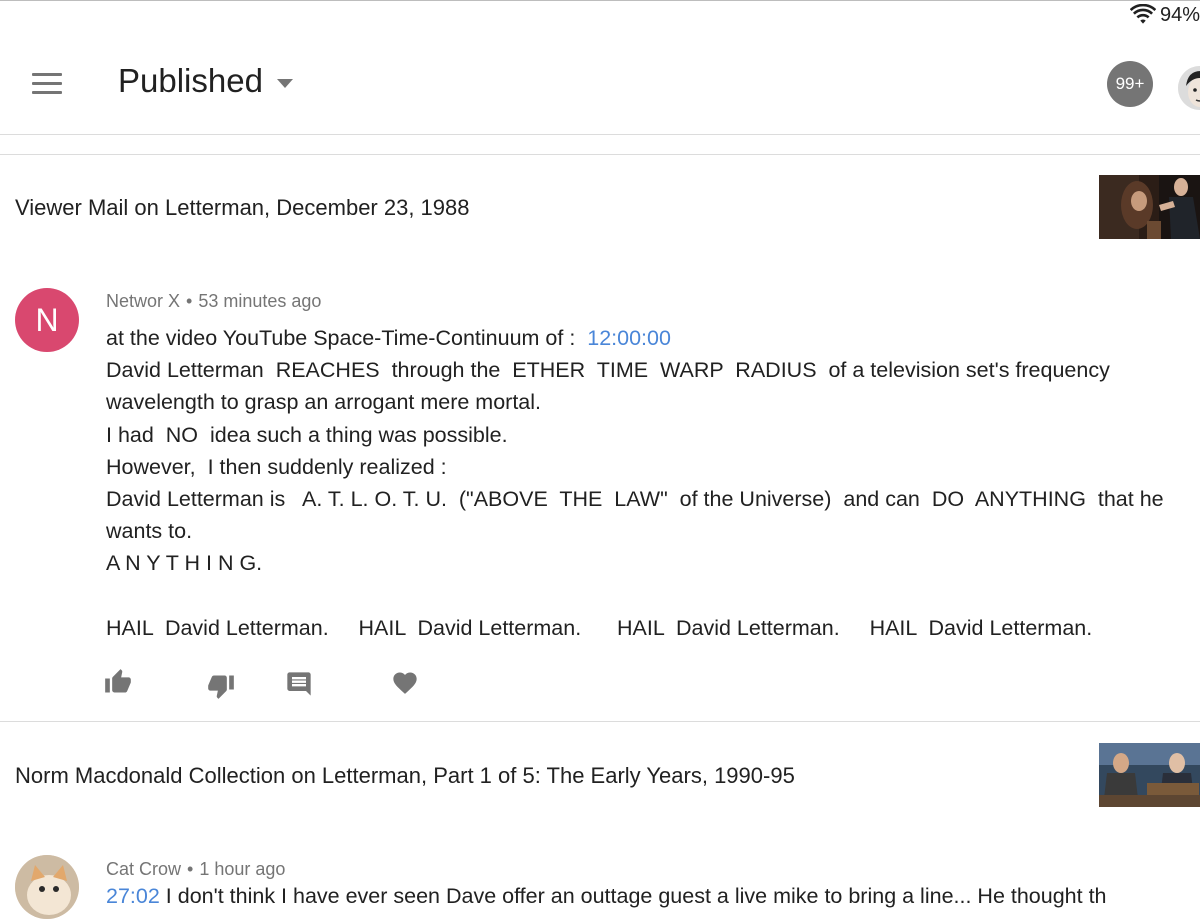 Image resolution: width=1200 pixels, height=919 pixels. I want to click on chevron-down-icon, so click(284, 83).